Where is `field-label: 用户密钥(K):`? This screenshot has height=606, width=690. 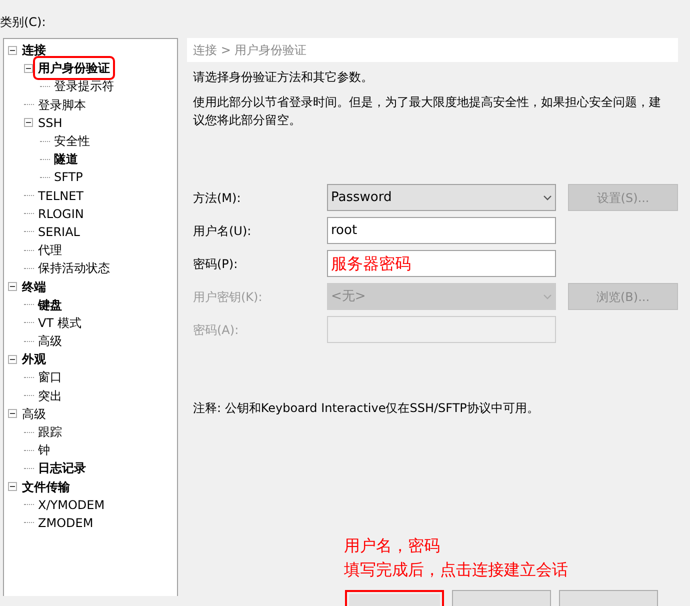 field-label: 用户密钥(K): is located at coordinates (228, 297).